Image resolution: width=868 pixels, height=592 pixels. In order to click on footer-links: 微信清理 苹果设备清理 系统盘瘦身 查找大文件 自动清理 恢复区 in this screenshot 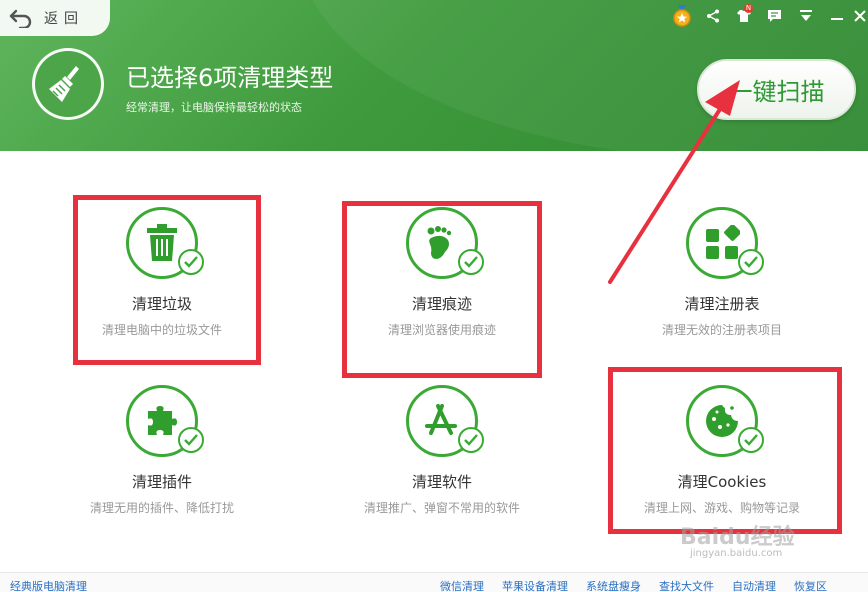, I will do `click(642, 585)`.